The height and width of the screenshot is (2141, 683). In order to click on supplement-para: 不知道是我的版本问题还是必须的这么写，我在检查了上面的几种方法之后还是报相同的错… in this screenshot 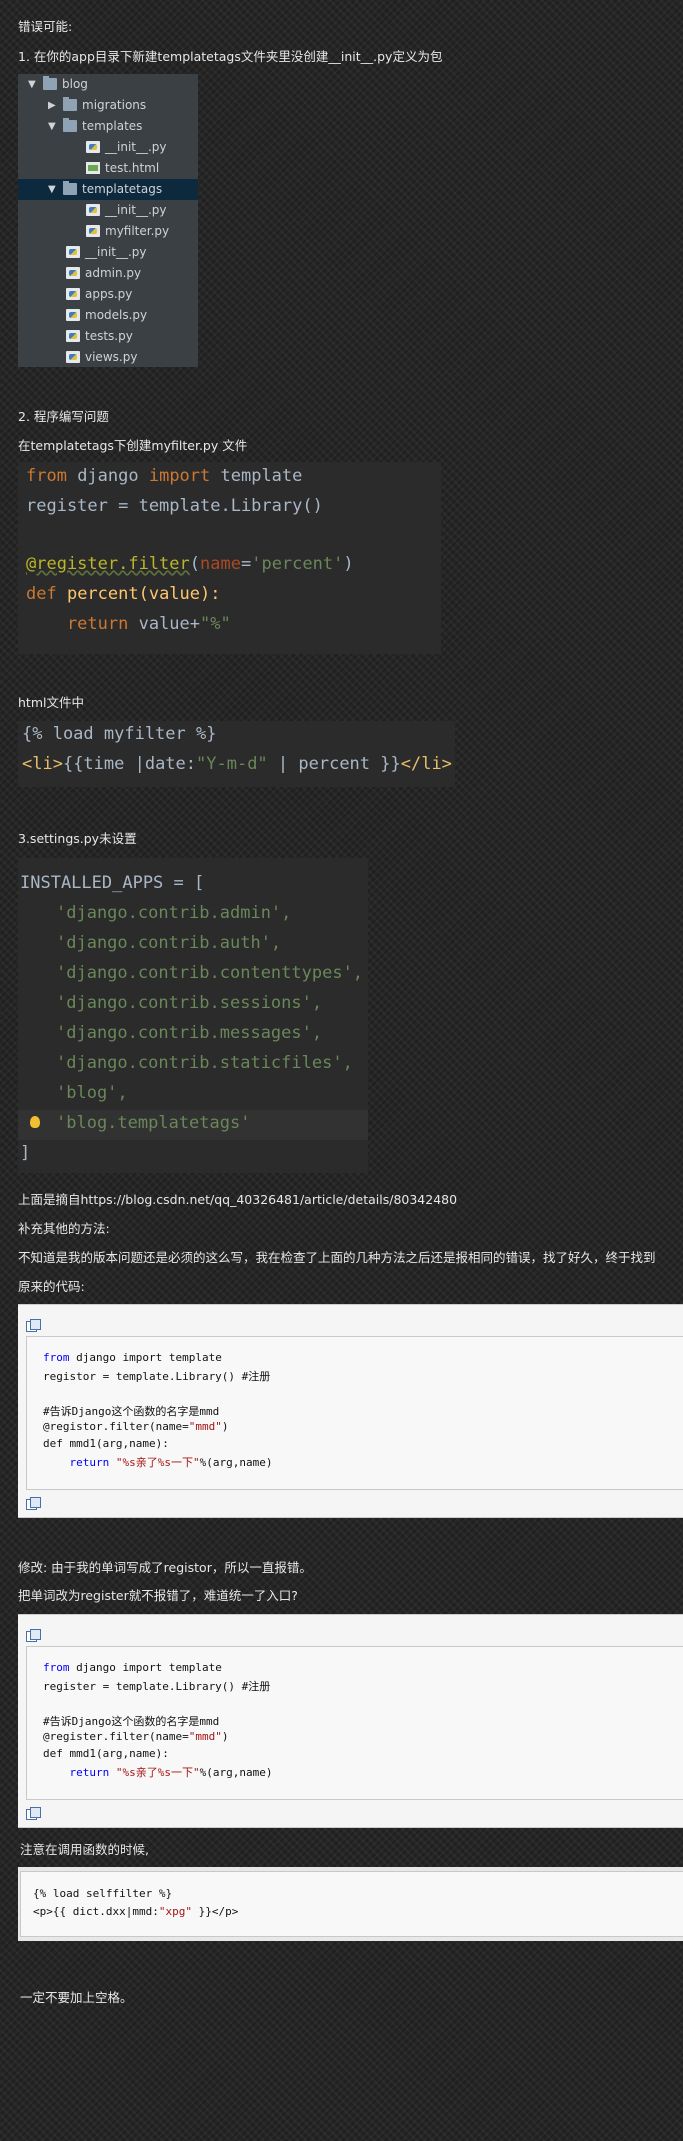, I will do `click(337, 1257)`.